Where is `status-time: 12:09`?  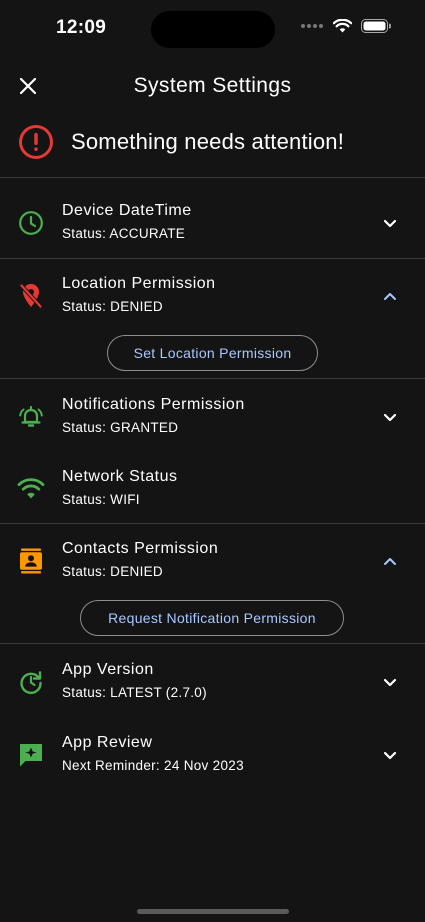
status-time: 12:09 is located at coordinates (81, 27).